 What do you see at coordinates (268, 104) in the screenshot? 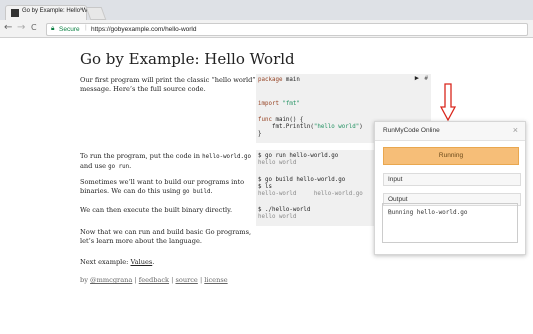
I see `keyword: import` at bounding box center [268, 104].